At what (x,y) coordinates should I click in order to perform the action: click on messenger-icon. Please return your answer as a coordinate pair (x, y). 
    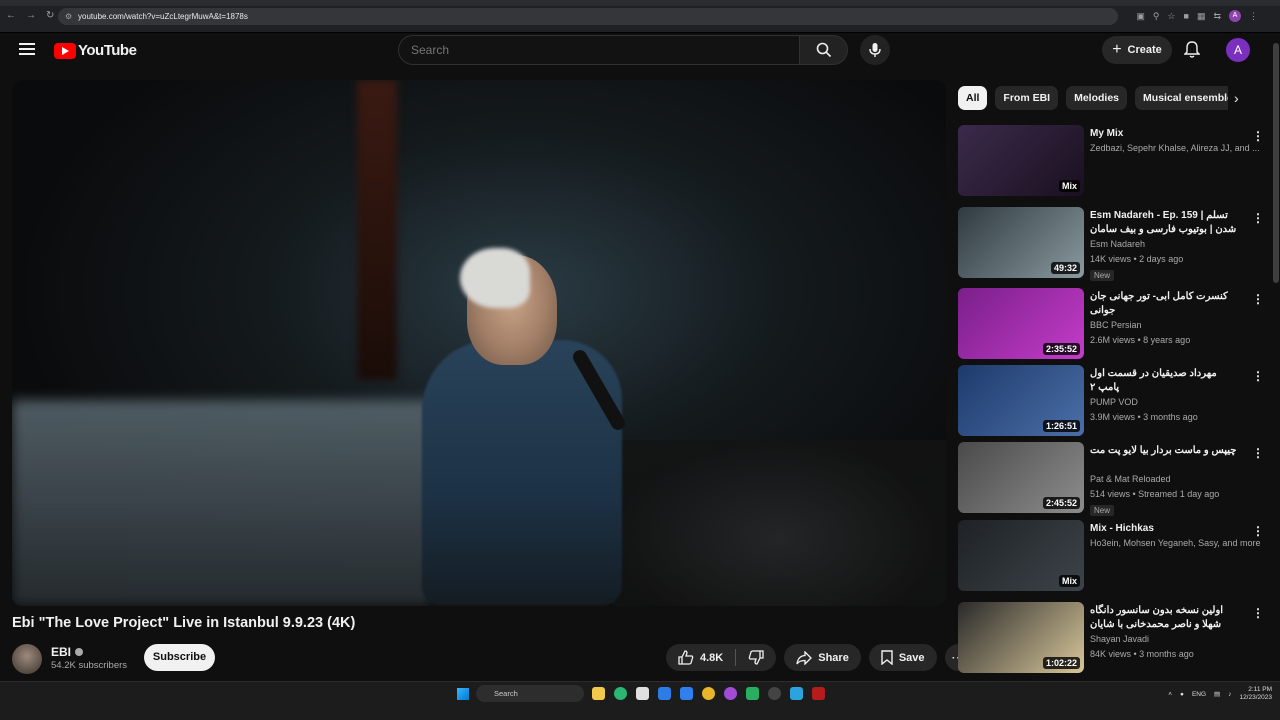
    Looking at the image, I should click on (730, 693).